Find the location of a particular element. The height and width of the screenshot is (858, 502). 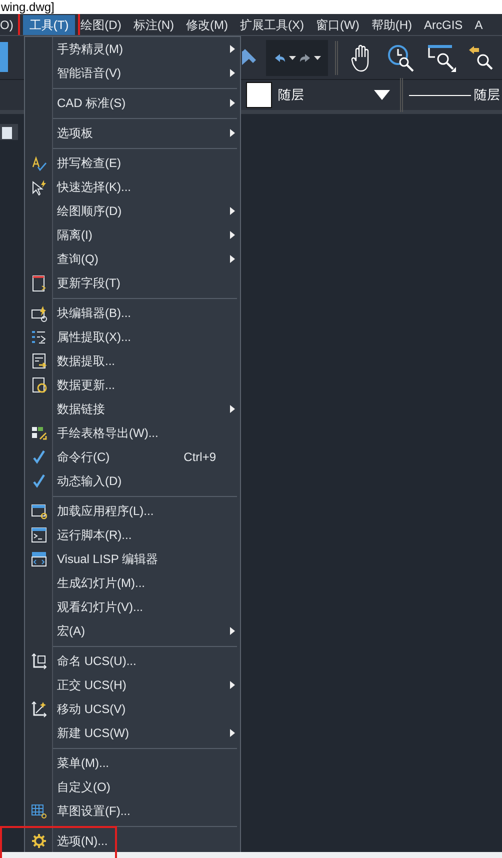

menu-item: 手势精灵(M) is located at coordinates (132, 49).